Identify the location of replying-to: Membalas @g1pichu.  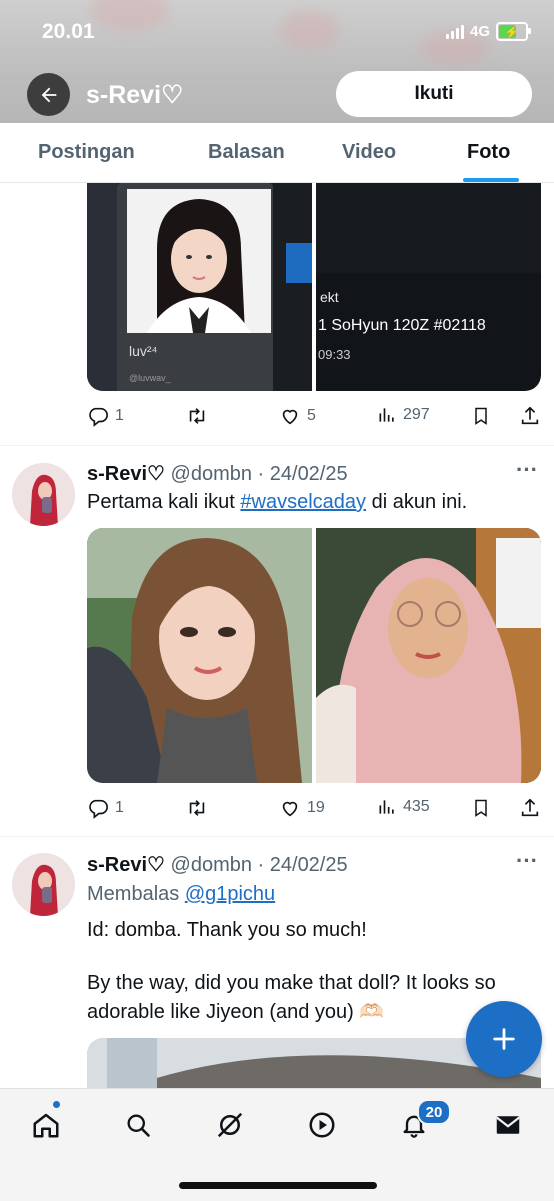
(307, 894).